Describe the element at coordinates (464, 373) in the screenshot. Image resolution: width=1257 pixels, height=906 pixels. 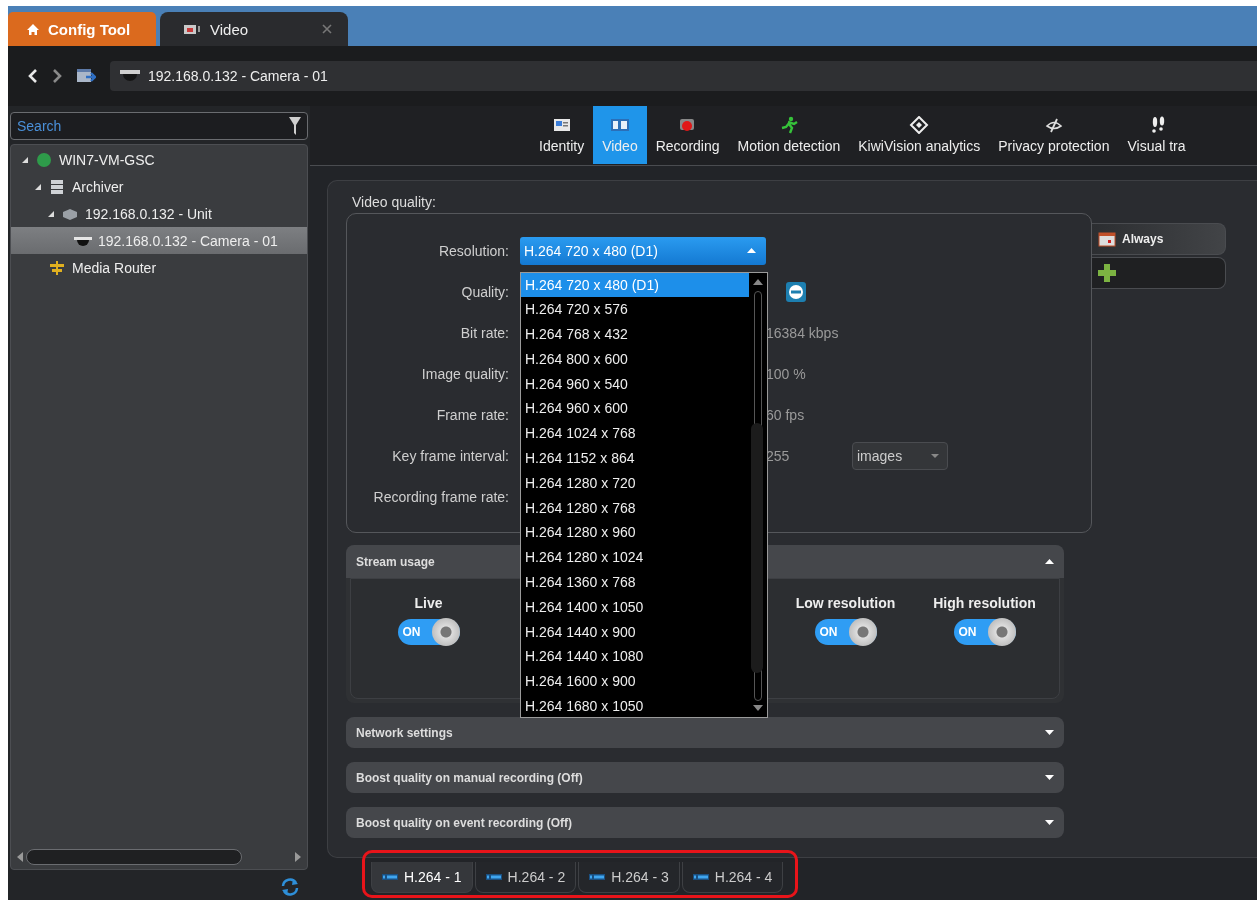
I see `field-label: Image quality:` at that location.